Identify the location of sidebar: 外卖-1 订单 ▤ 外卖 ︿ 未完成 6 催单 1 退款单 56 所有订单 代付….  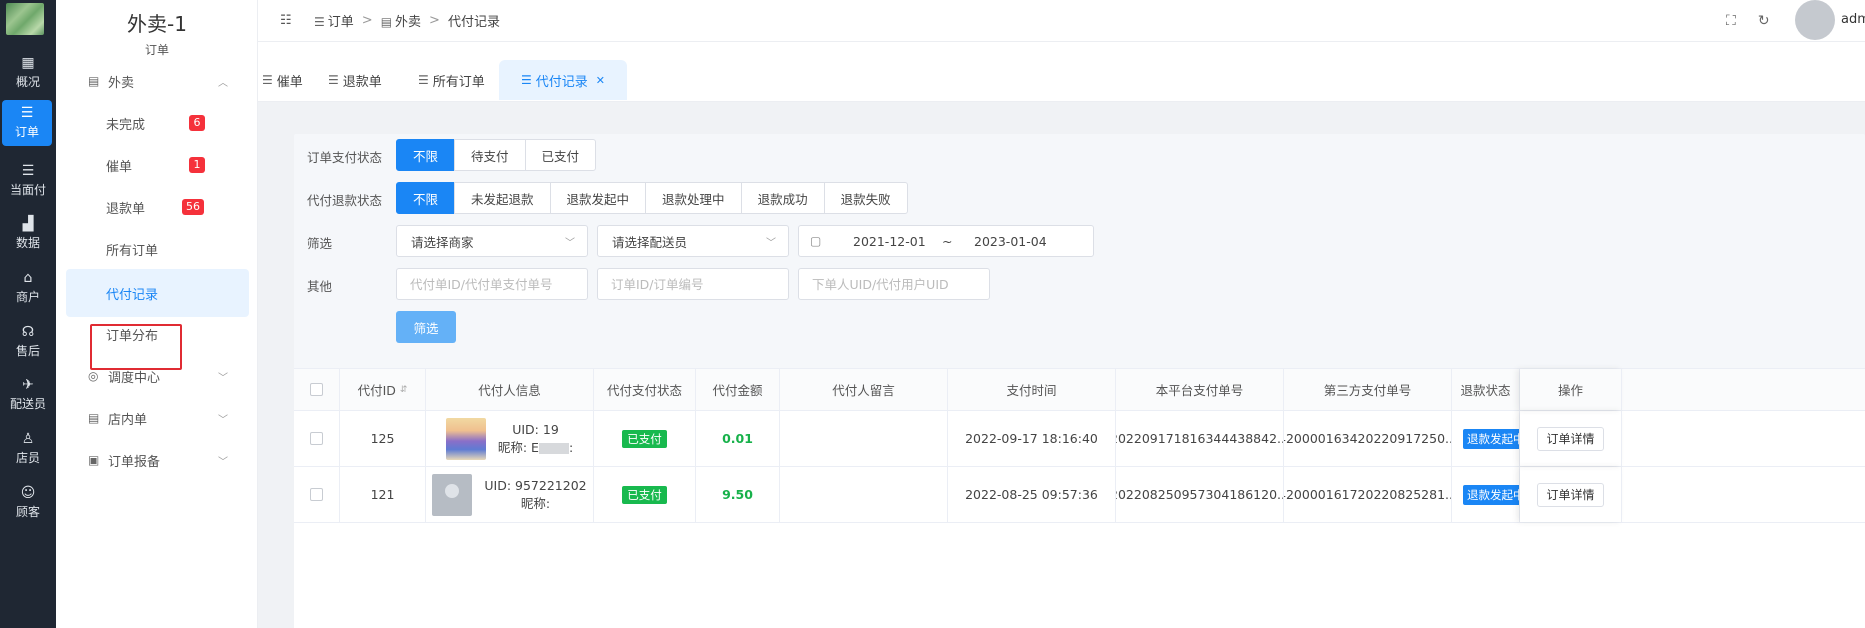
(157, 314).